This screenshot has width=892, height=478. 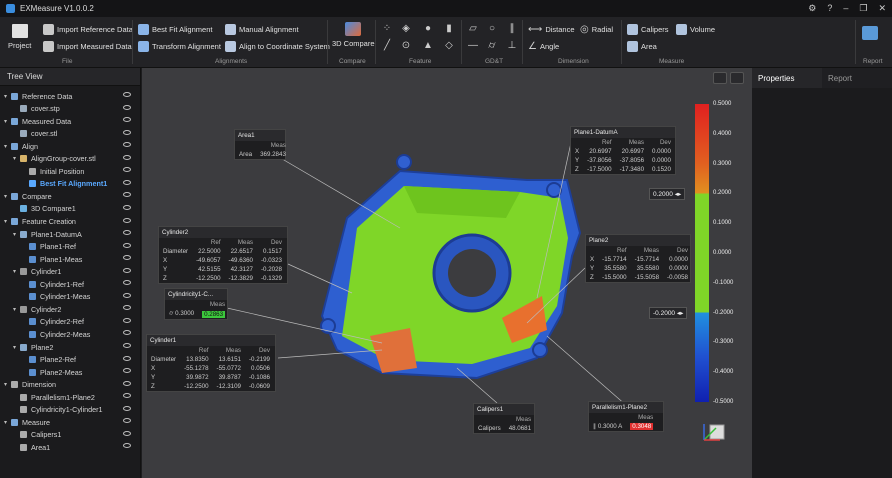 What do you see at coordinates (70, 372) in the screenshot?
I see `tree-item: Plane2-Meas` at bounding box center [70, 372].